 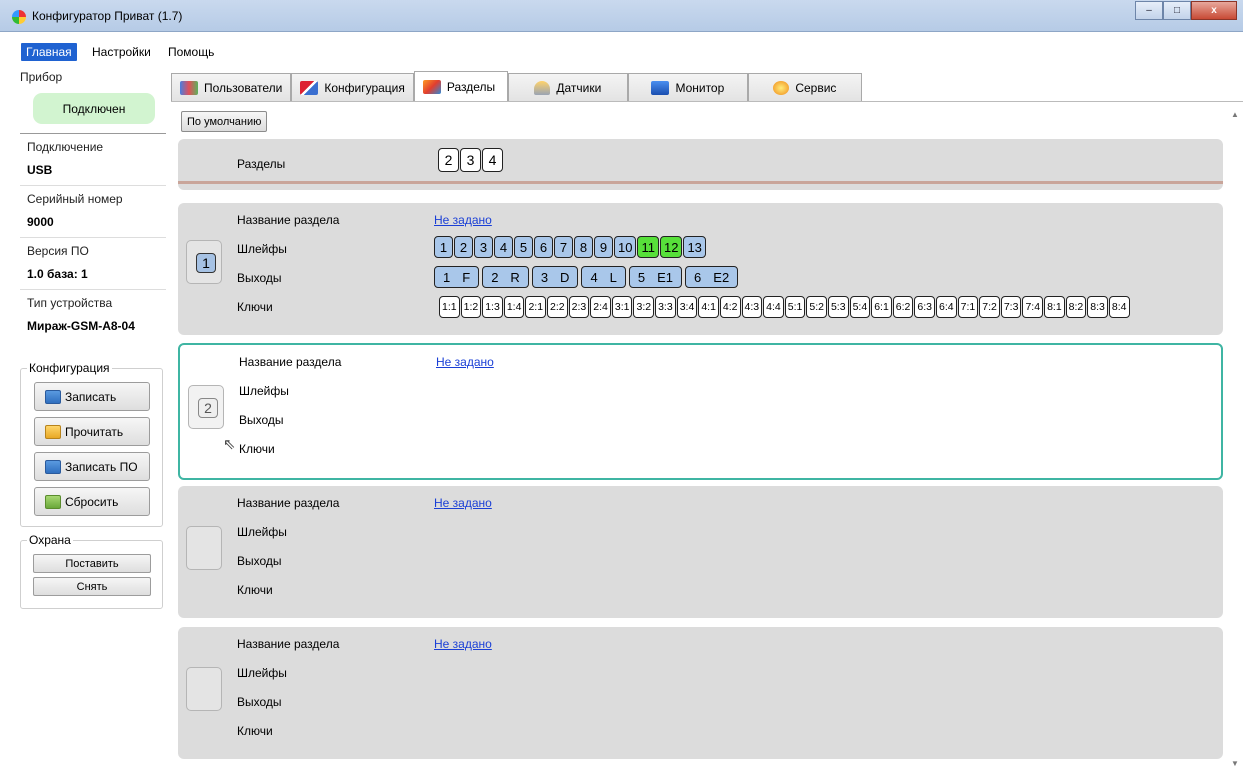 What do you see at coordinates (625, 247) in the screenshot?
I see `loop-chip: 10` at bounding box center [625, 247].